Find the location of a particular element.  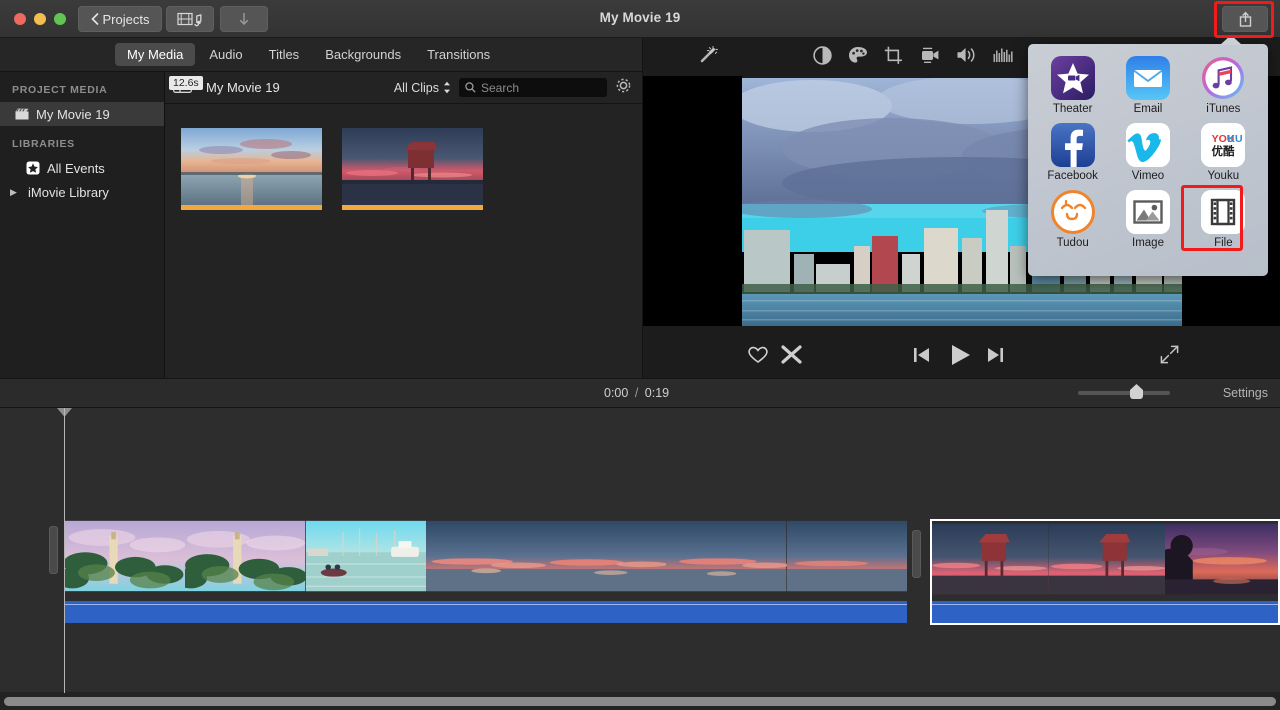

tab-titles: Titles is located at coordinates (284, 54).